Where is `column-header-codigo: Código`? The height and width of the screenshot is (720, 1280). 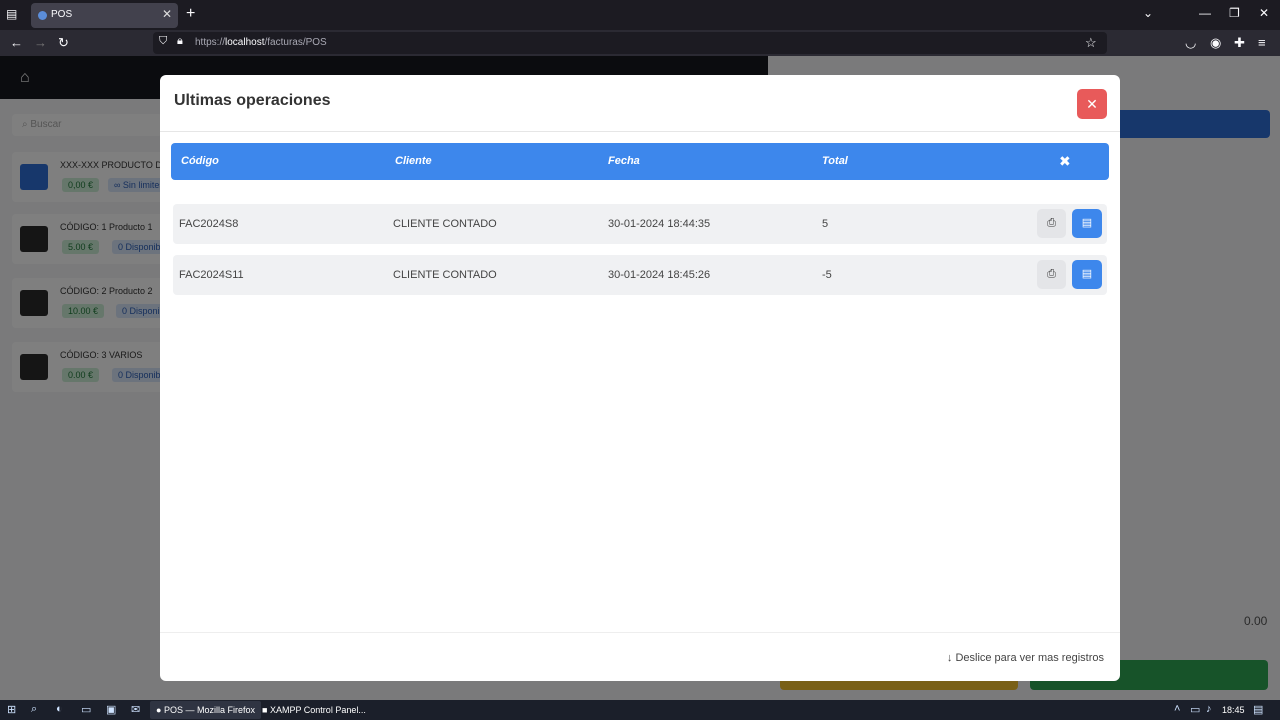 column-header-codigo: Código is located at coordinates (200, 161).